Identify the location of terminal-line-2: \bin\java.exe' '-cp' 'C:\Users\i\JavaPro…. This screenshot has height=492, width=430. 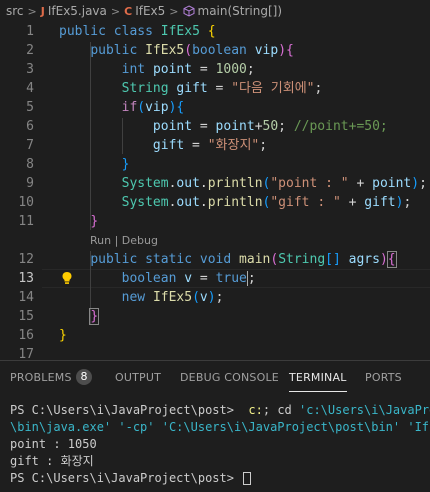
(220, 427).